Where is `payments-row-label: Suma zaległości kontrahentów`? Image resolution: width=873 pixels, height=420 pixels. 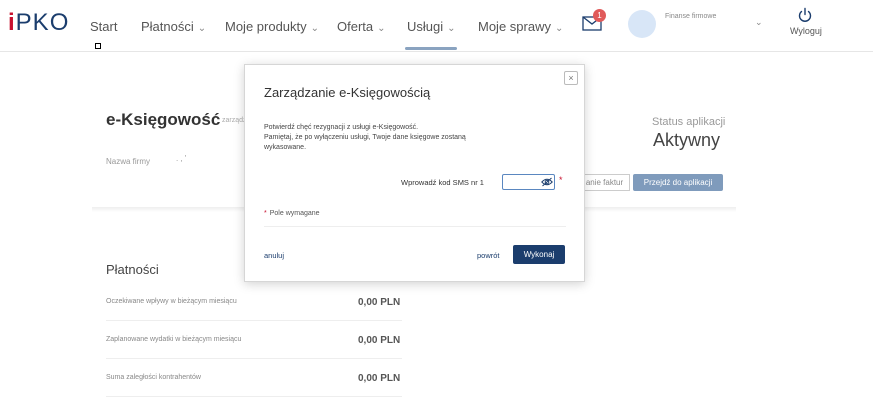
payments-row-label: Suma zaległości kontrahentów is located at coordinates (153, 377).